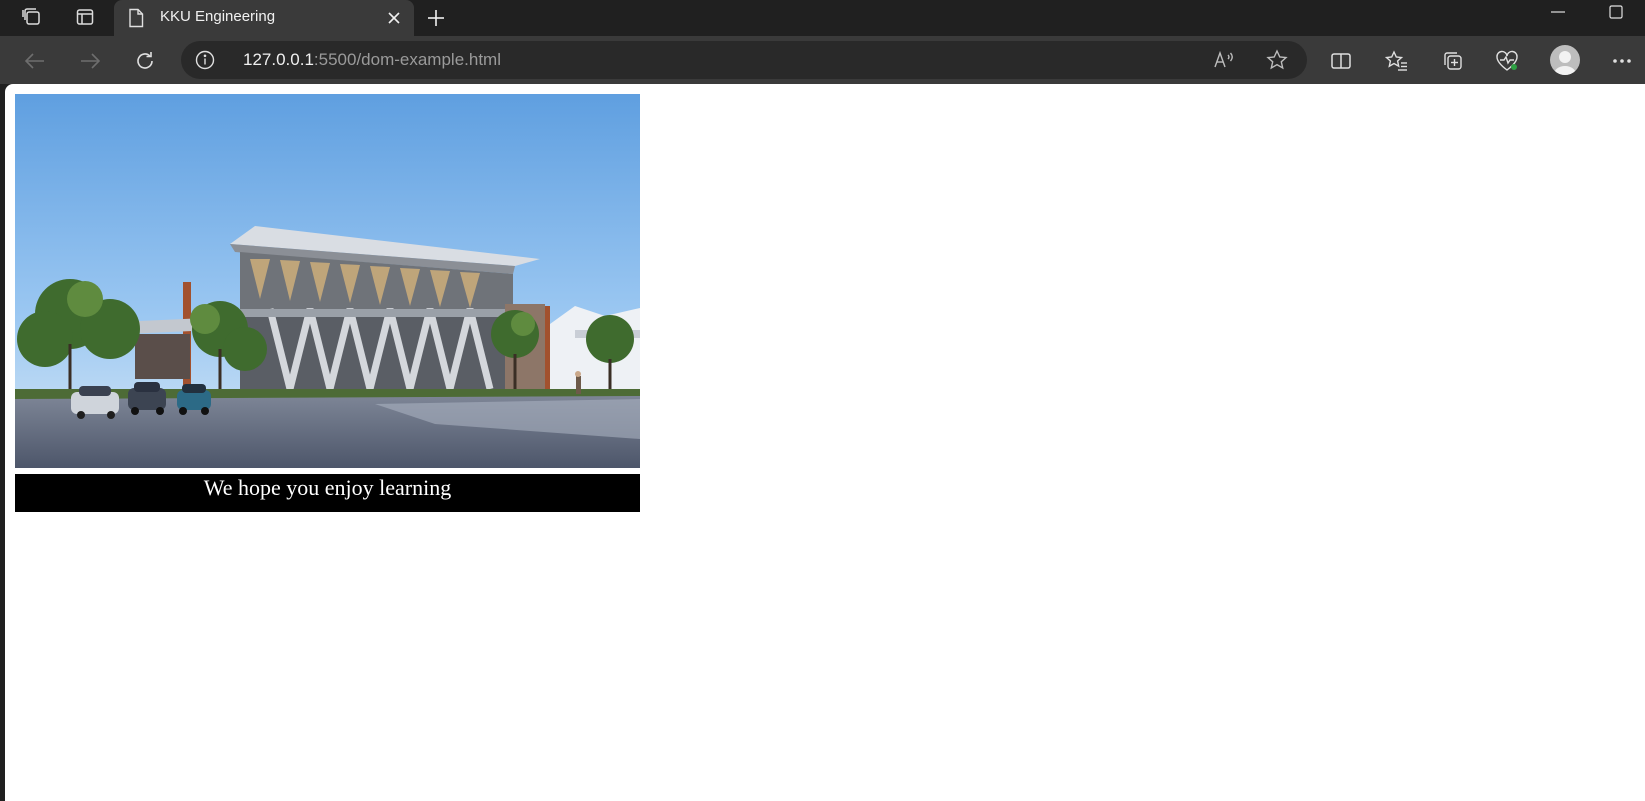 This screenshot has height=801, width=1645. I want to click on favorite-star-icon, so click(1277, 60).